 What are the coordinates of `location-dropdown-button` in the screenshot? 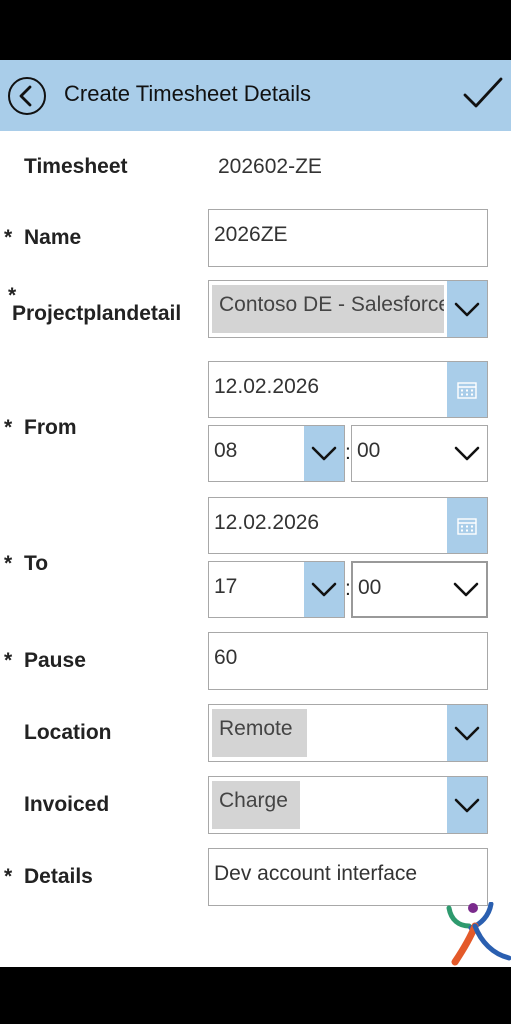 It's located at (467, 733).